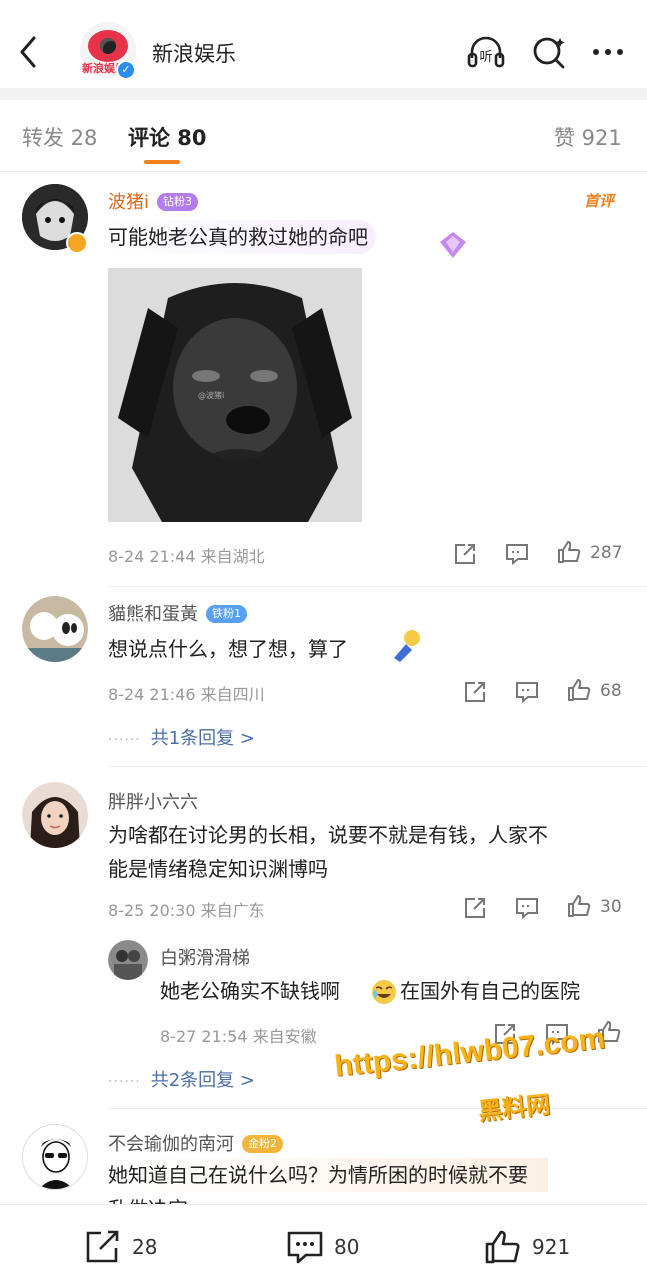 This screenshot has width=647, height=1280. I want to click on comment-button: 80, so click(322, 1247).